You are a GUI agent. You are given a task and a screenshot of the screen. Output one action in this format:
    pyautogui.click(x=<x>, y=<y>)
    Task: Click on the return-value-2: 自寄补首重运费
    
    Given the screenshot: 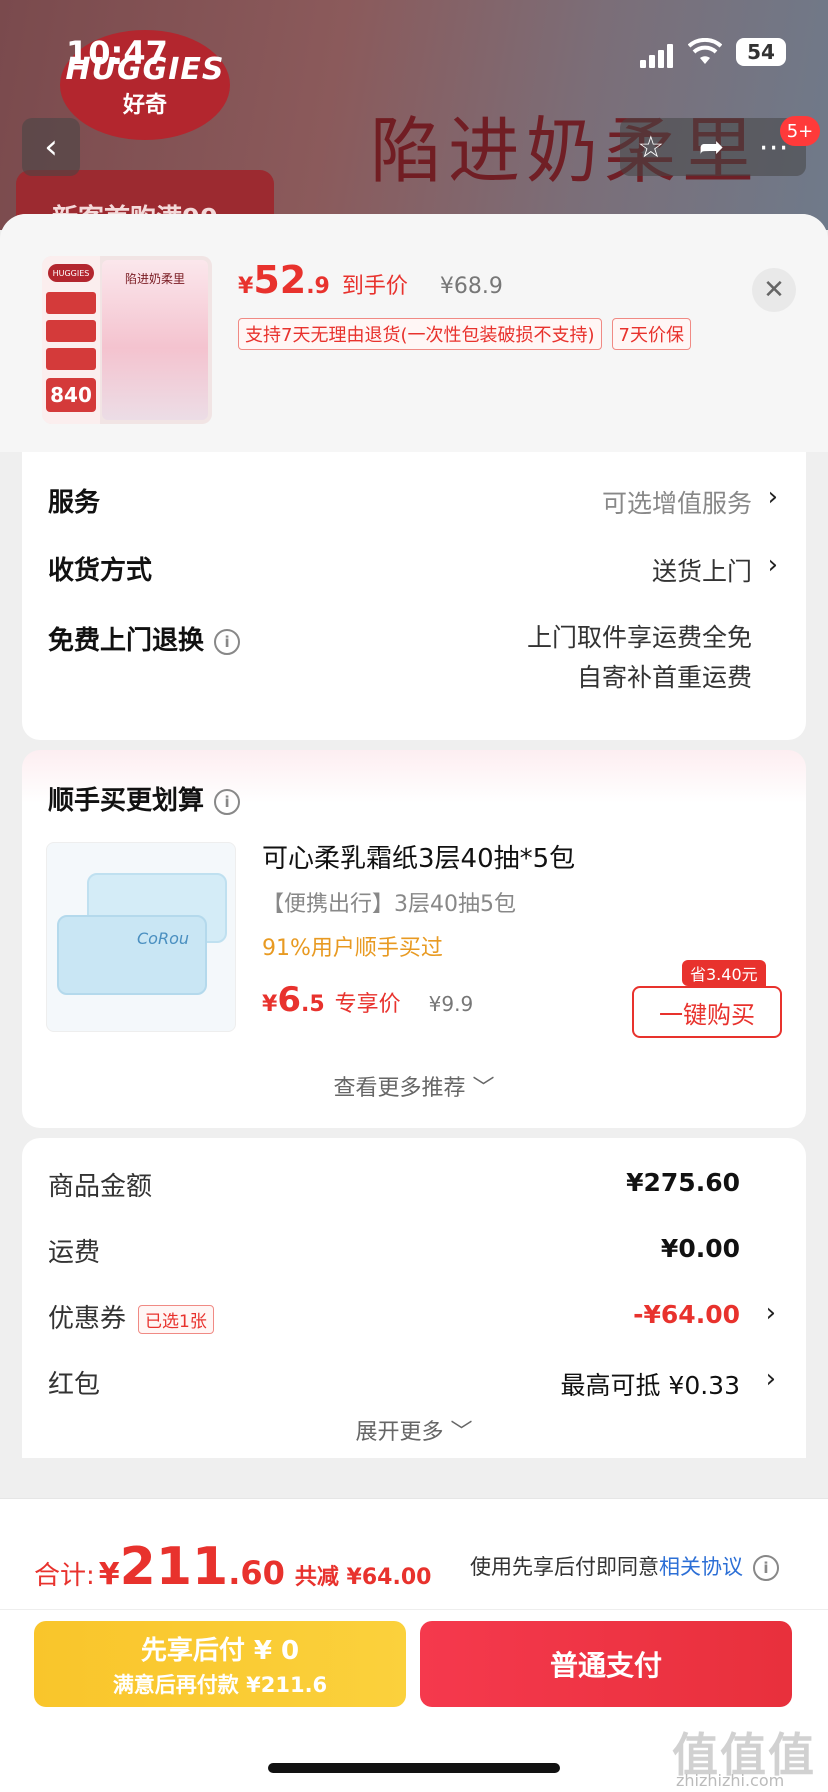 What is the action you would take?
    pyautogui.click(x=664, y=677)
    